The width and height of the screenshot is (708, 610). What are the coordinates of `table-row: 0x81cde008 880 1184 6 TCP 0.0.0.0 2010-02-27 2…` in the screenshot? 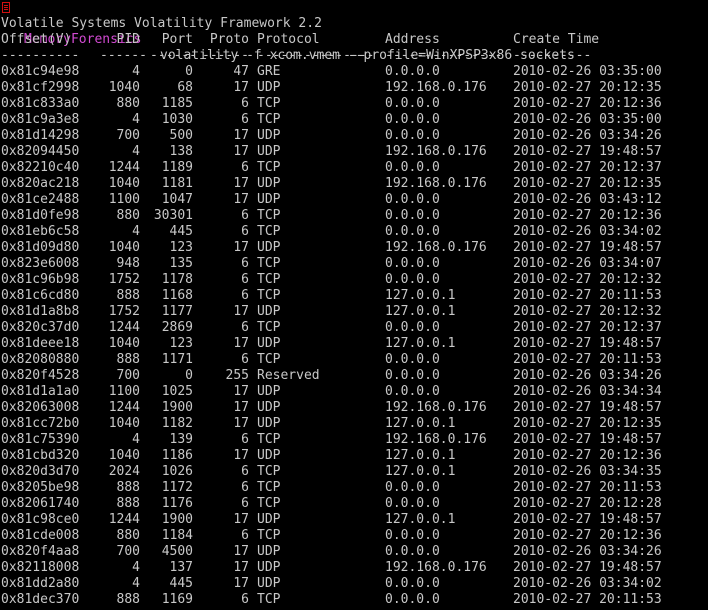 It's located at (354, 536).